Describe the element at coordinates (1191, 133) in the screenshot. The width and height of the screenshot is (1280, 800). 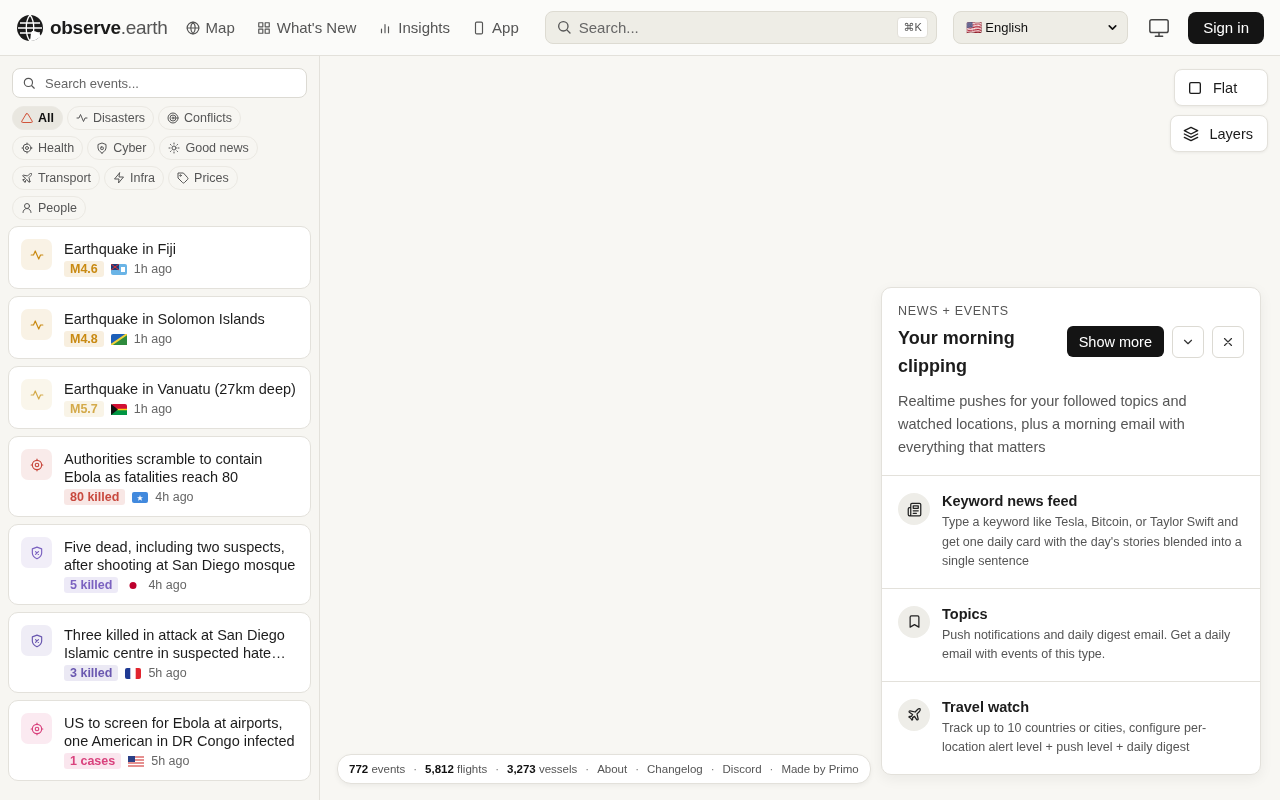
I see `layers-icon` at that location.